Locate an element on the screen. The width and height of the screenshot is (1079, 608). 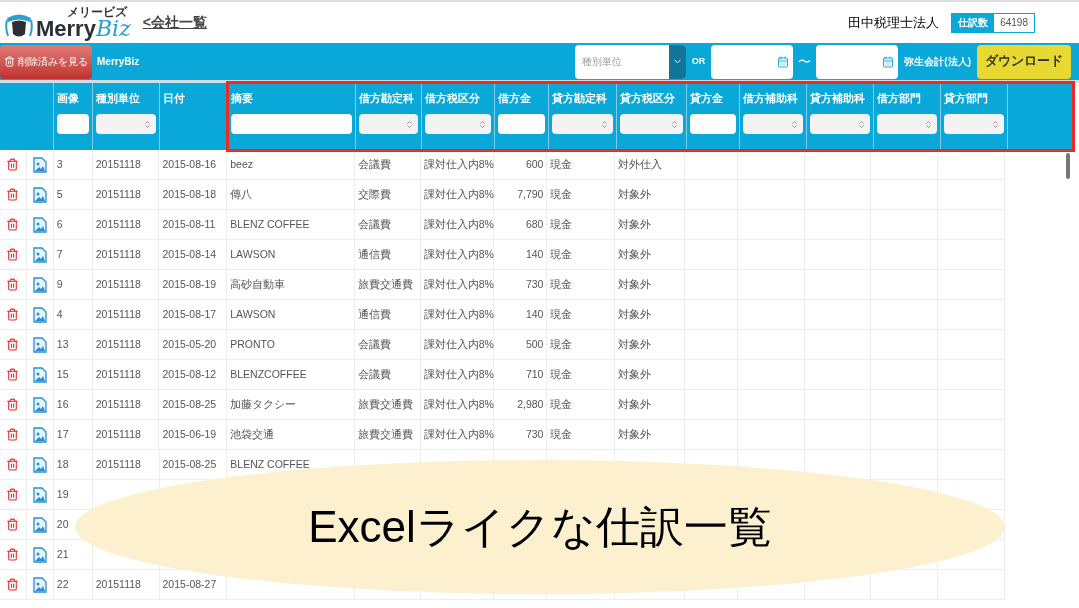
table-cell-text: 730 is located at coordinates (534, 284).